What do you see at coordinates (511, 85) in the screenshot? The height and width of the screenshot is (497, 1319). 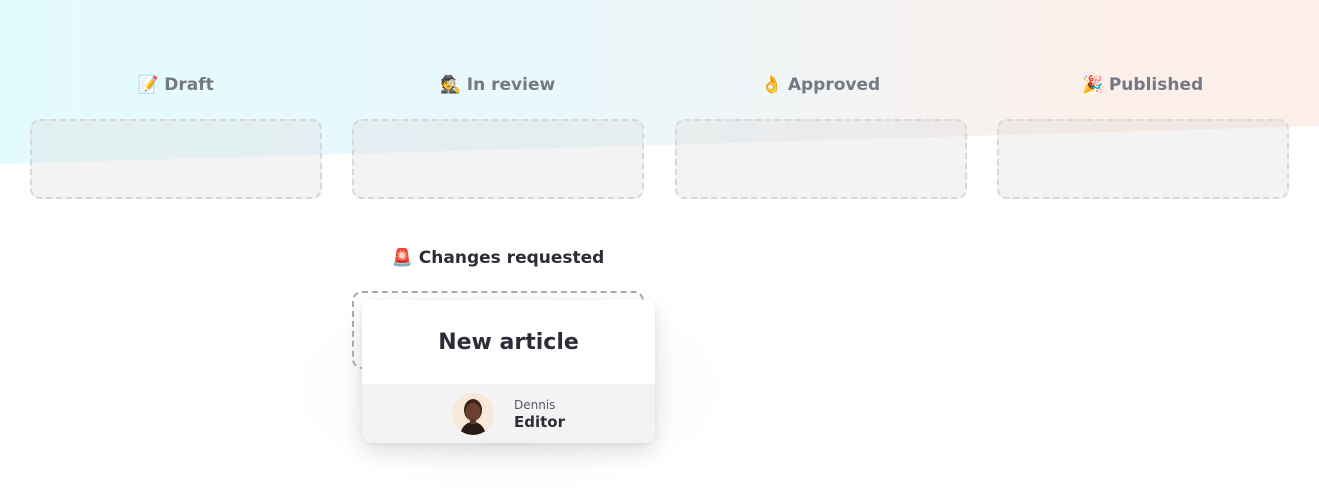 I see `column-label-in-review: In review` at bounding box center [511, 85].